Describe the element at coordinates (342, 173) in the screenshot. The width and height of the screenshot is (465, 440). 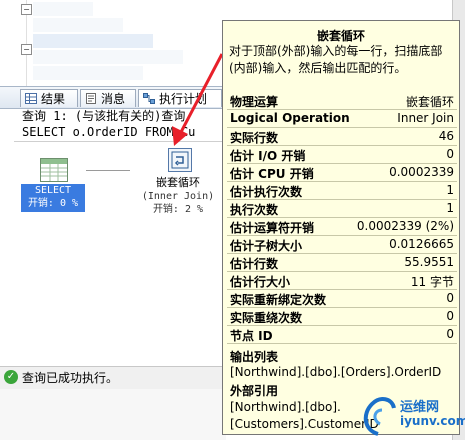
I see `tooltip-row: 估计 CPU 开销 0.0002339` at that location.